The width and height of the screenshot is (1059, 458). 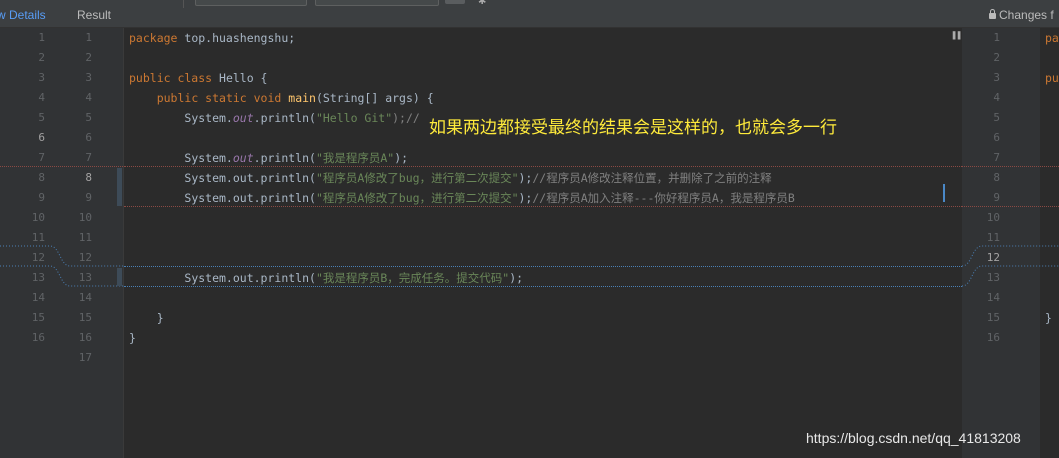 What do you see at coordinates (302, 98) in the screenshot?
I see `method-name: main` at bounding box center [302, 98].